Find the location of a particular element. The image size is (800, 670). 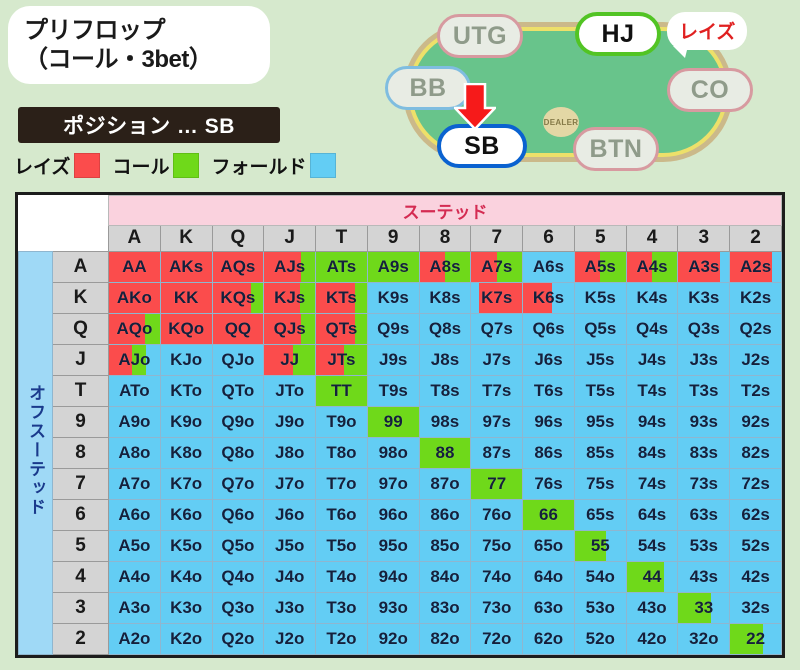

hand-cell-J6s: J6s is located at coordinates (548, 360).